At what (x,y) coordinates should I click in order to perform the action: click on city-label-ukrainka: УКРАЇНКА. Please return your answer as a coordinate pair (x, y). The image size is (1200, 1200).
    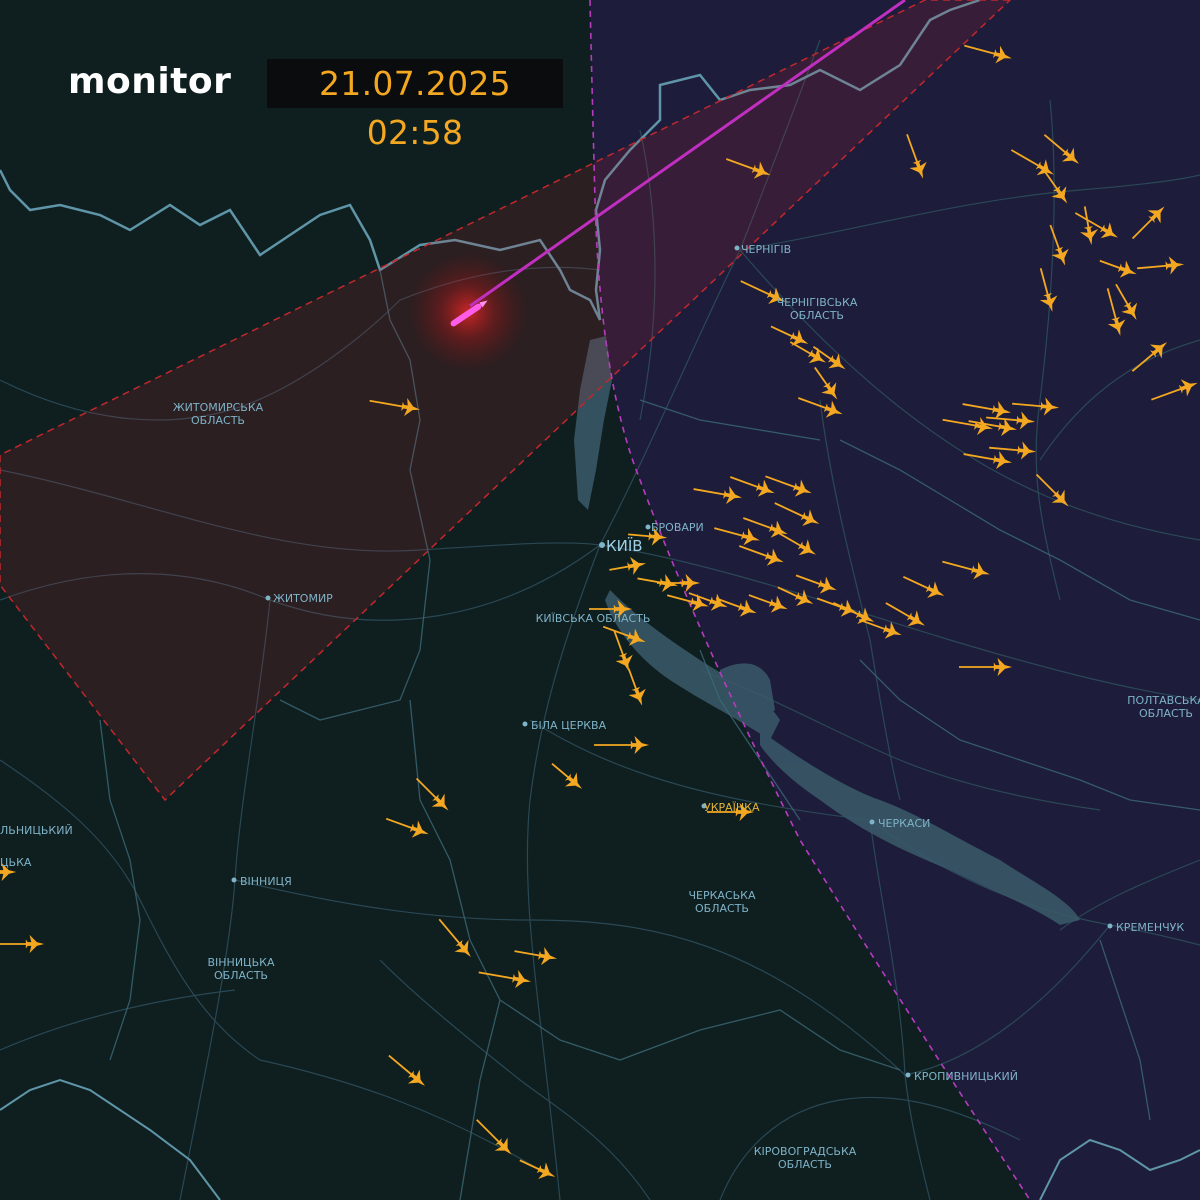
    Looking at the image, I should click on (732, 807).